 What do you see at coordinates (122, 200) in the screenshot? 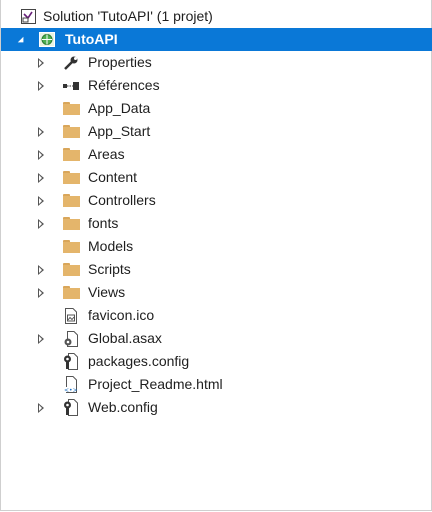
I see `tree-item-label: Controllers` at bounding box center [122, 200].